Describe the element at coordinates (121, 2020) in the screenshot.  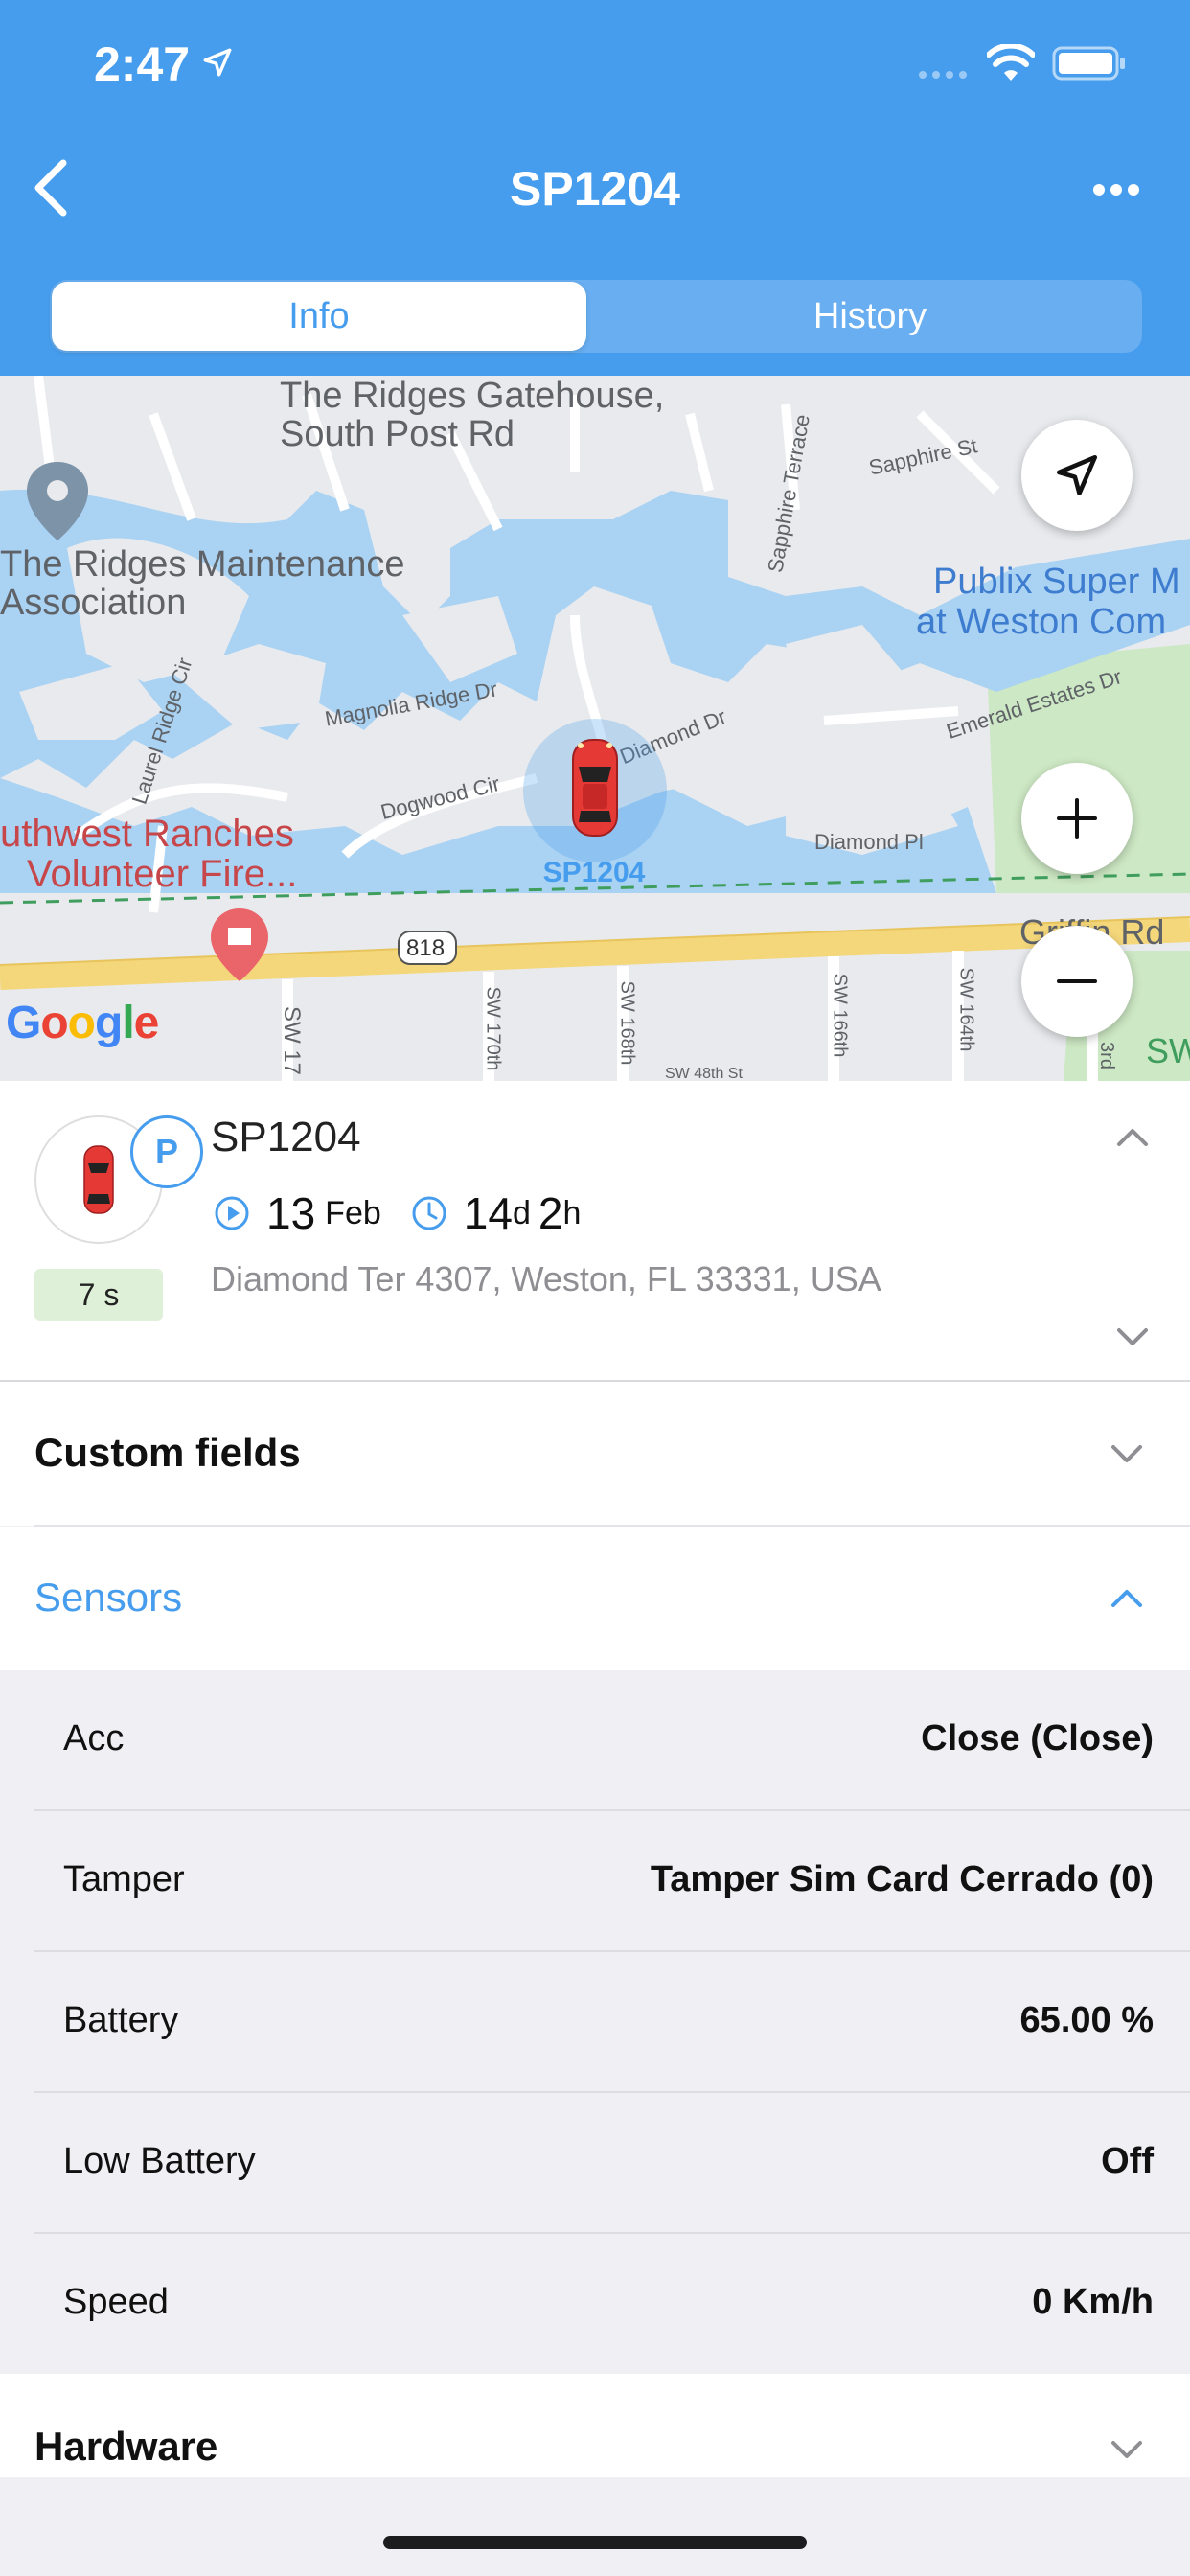
I see `sensor-name: Battery` at that location.